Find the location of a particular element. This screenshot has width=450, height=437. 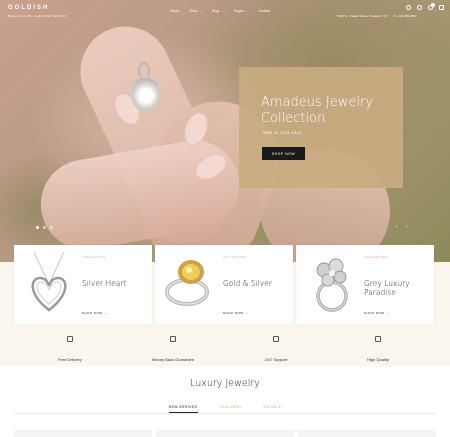

section-title: Luxury Jewelry is located at coordinates (225, 383).